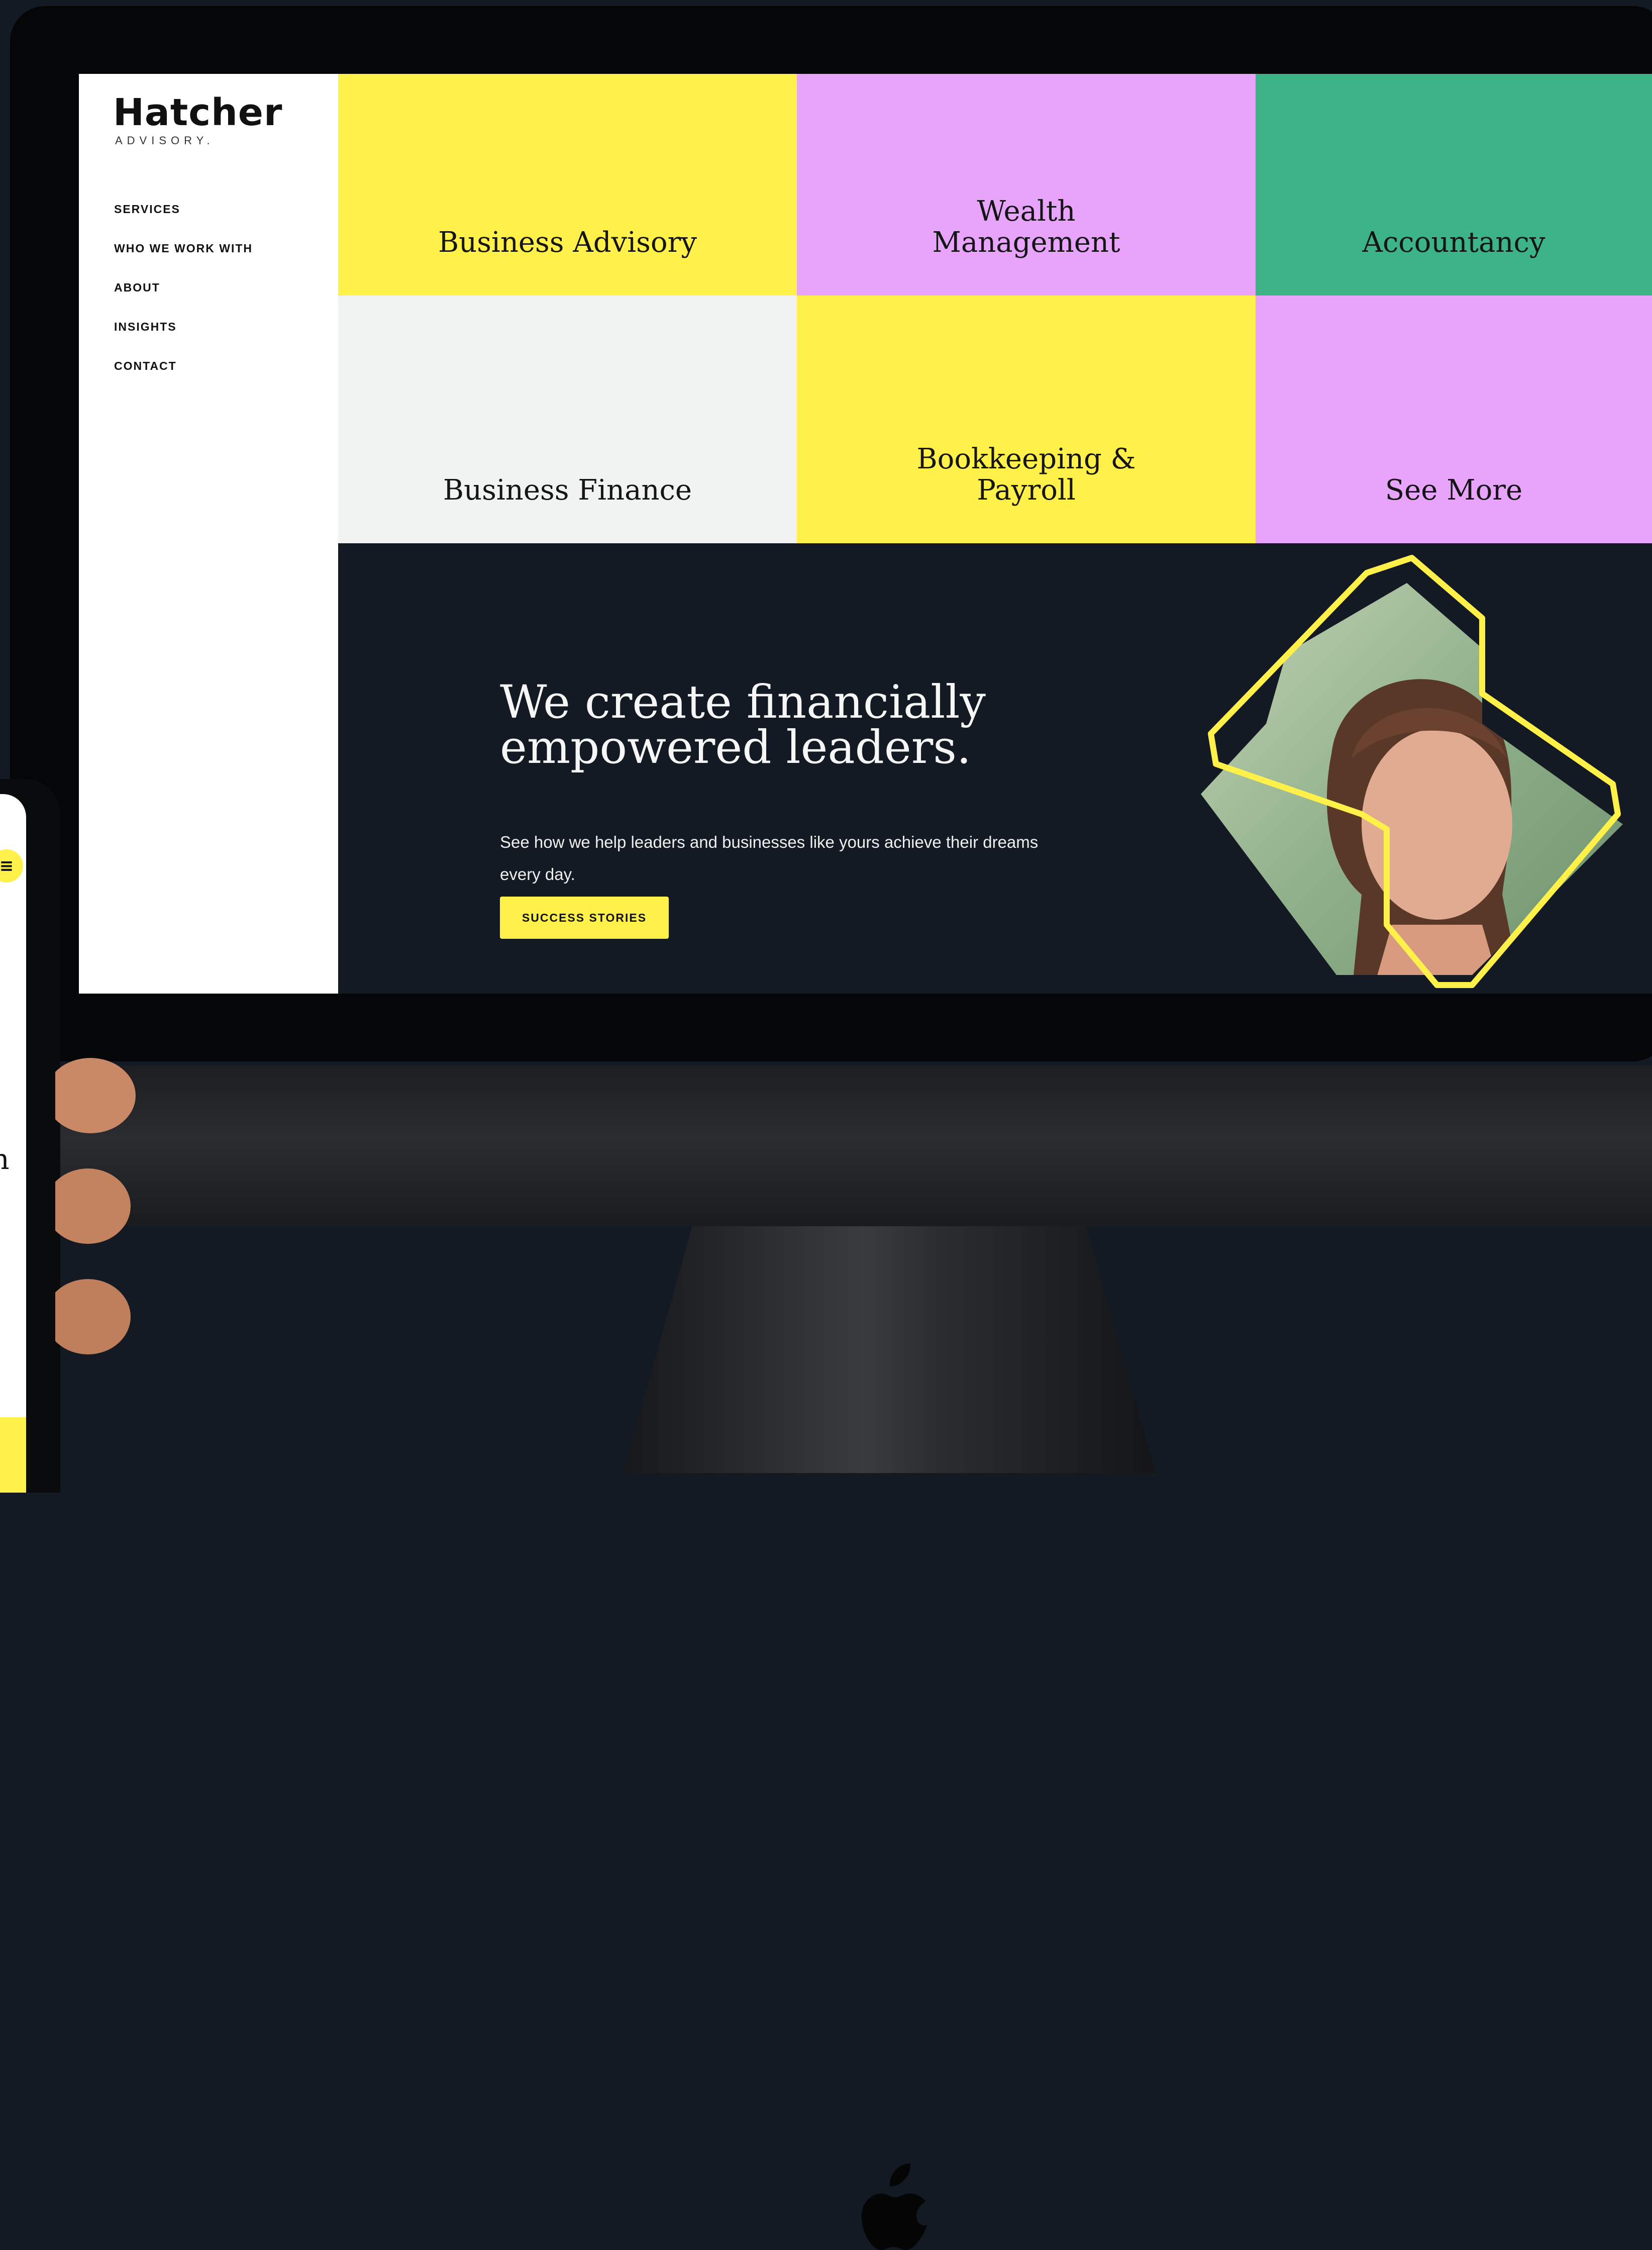 The image size is (1652, 2250). I want to click on success-stories-button: SUCCESS STORIES, so click(584, 918).